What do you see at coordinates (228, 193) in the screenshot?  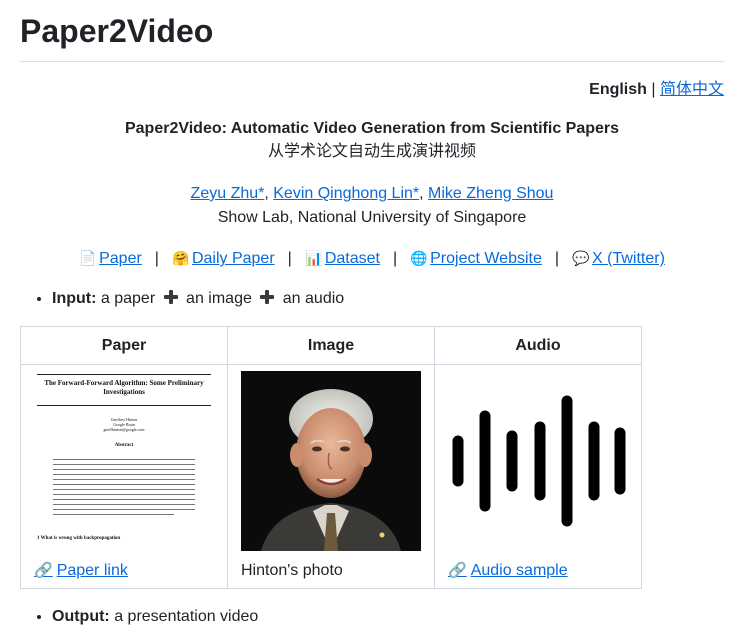 I see `author-link-zeyu-zhu: Zeyu Zhu*` at bounding box center [228, 193].